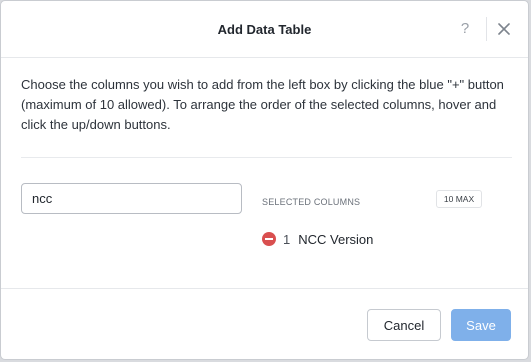  I want to click on column-search-input, so click(131, 198).